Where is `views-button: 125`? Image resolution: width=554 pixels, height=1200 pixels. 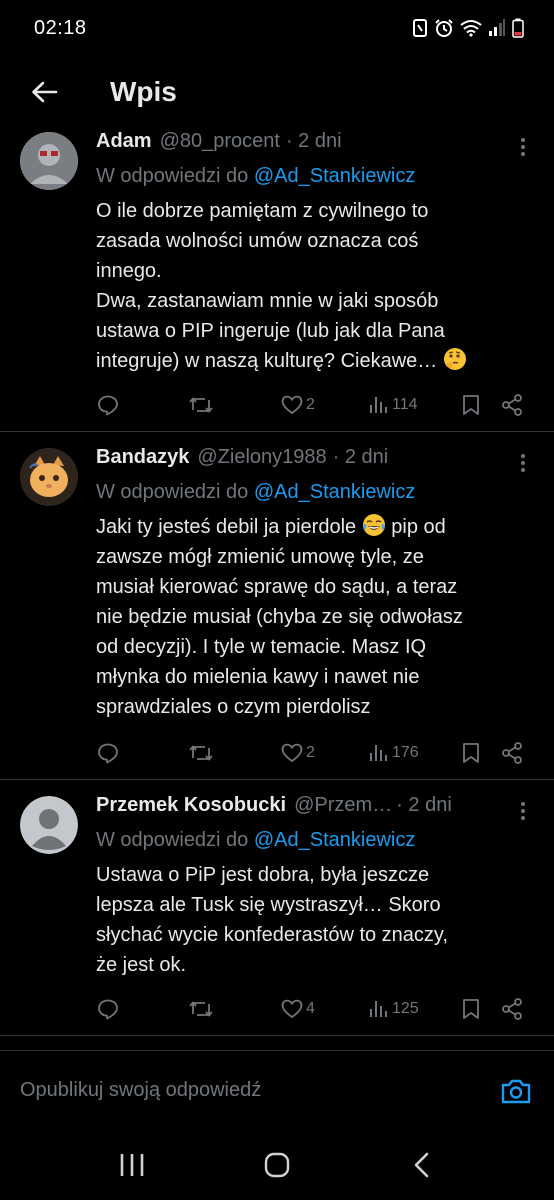 views-button: 125 is located at coordinates (393, 1009).